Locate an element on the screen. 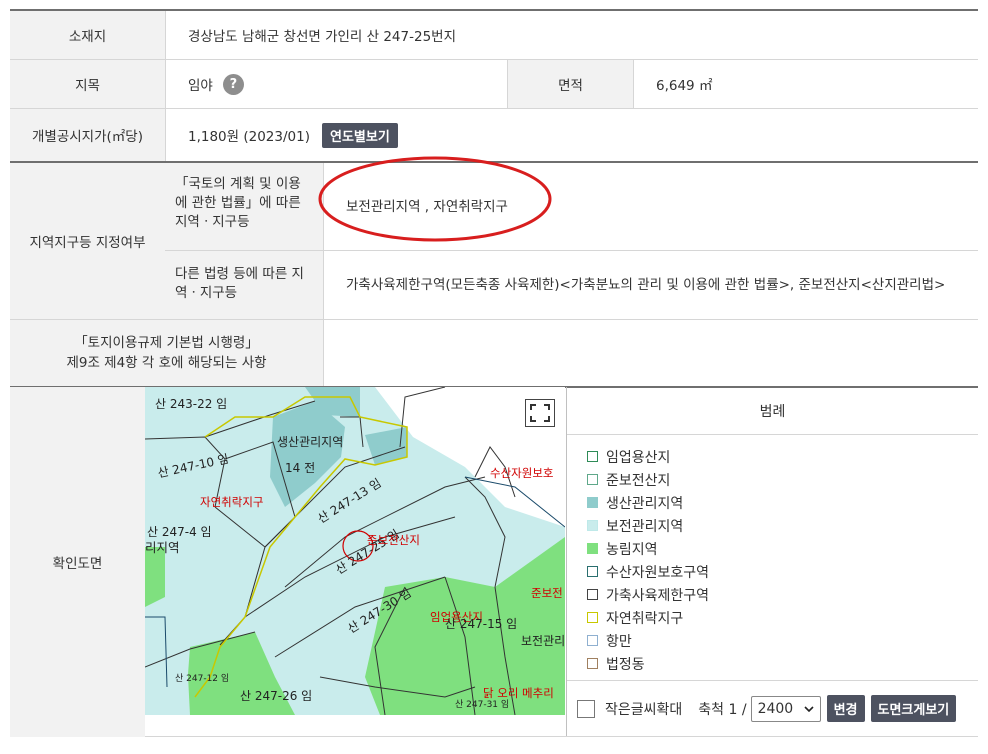 The image size is (988, 754). official-price-value: 1,180원 (2023/01) is located at coordinates (249, 137).